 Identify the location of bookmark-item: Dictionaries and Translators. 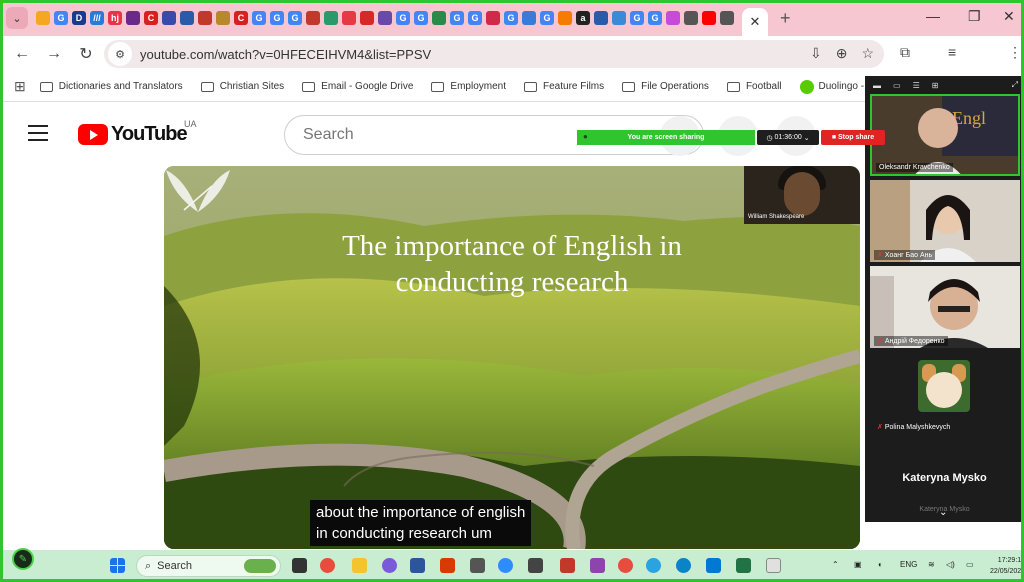
(111, 86).